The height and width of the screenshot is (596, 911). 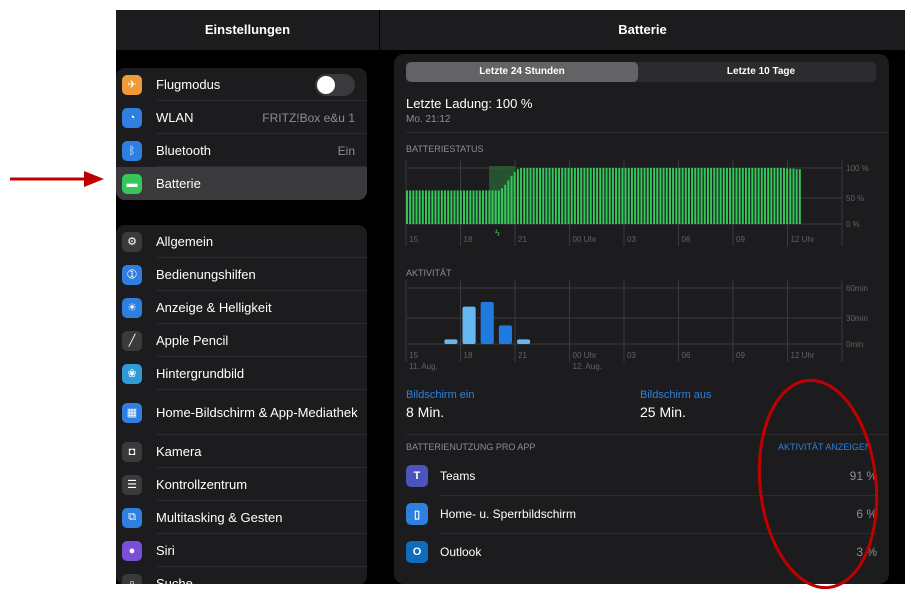 What do you see at coordinates (132, 117) in the screenshot?
I see `wifi-icon: ◔` at bounding box center [132, 117].